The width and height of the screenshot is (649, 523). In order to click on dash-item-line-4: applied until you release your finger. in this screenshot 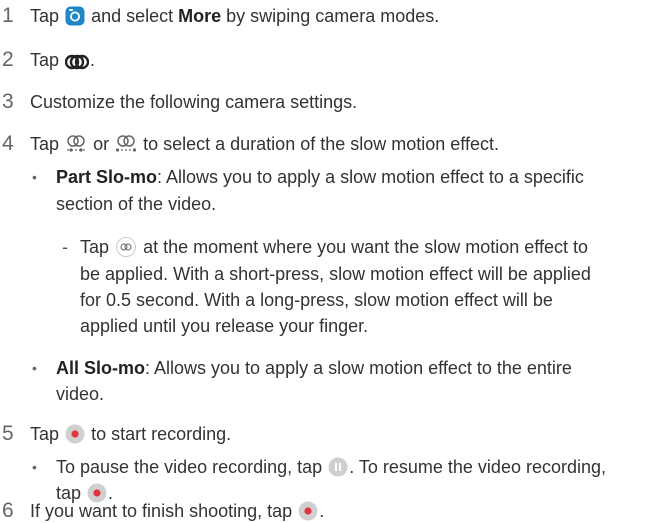, I will do `click(224, 326)`.